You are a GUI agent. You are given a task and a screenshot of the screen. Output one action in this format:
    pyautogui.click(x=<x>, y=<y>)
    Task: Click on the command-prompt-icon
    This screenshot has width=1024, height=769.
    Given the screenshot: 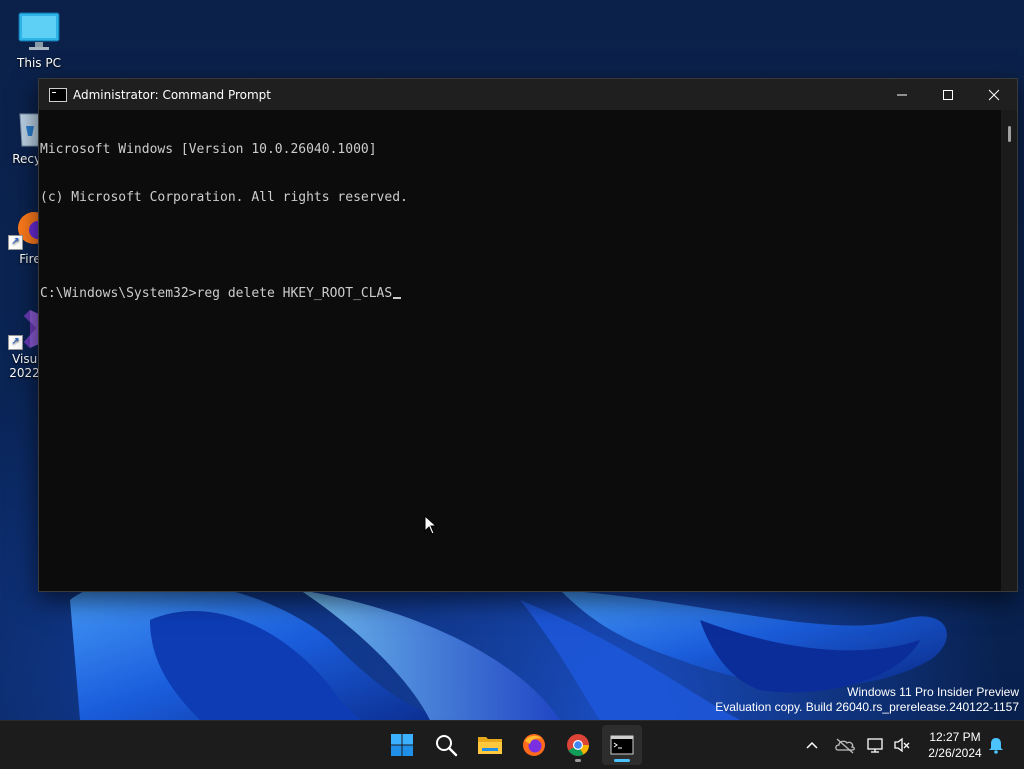 What is the action you would take?
    pyautogui.click(x=58, y=94)
    